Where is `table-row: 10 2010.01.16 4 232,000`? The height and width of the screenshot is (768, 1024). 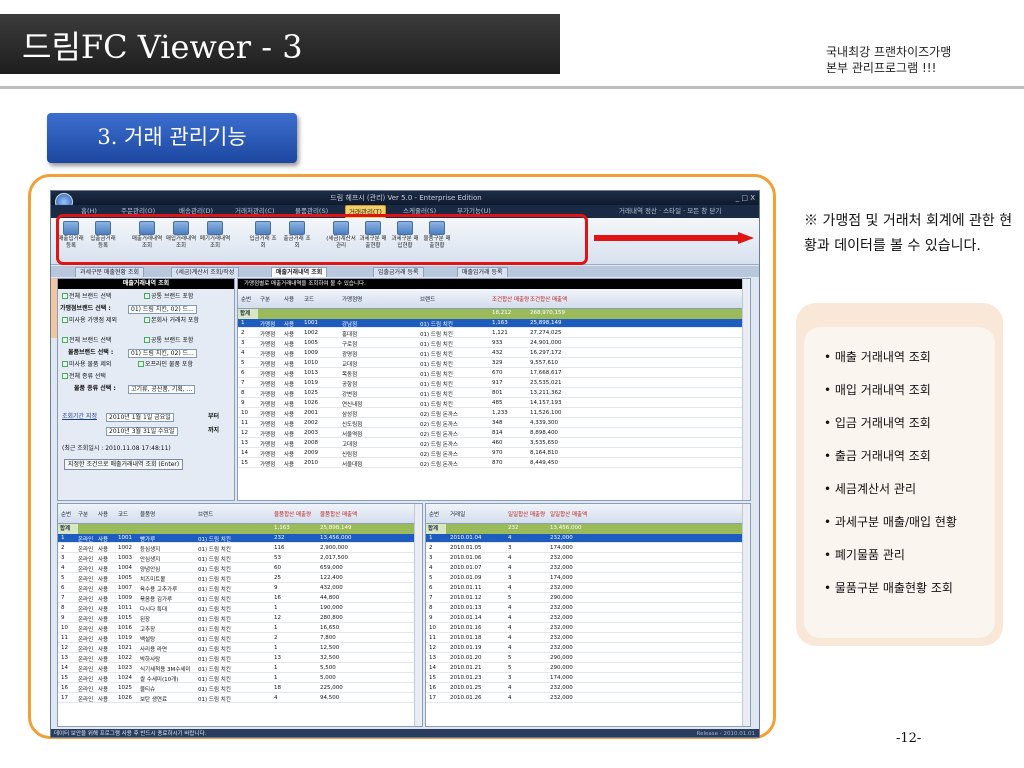 table-row: 10 2010.01.16 4 232,000 is located at coordinates (588, 628).